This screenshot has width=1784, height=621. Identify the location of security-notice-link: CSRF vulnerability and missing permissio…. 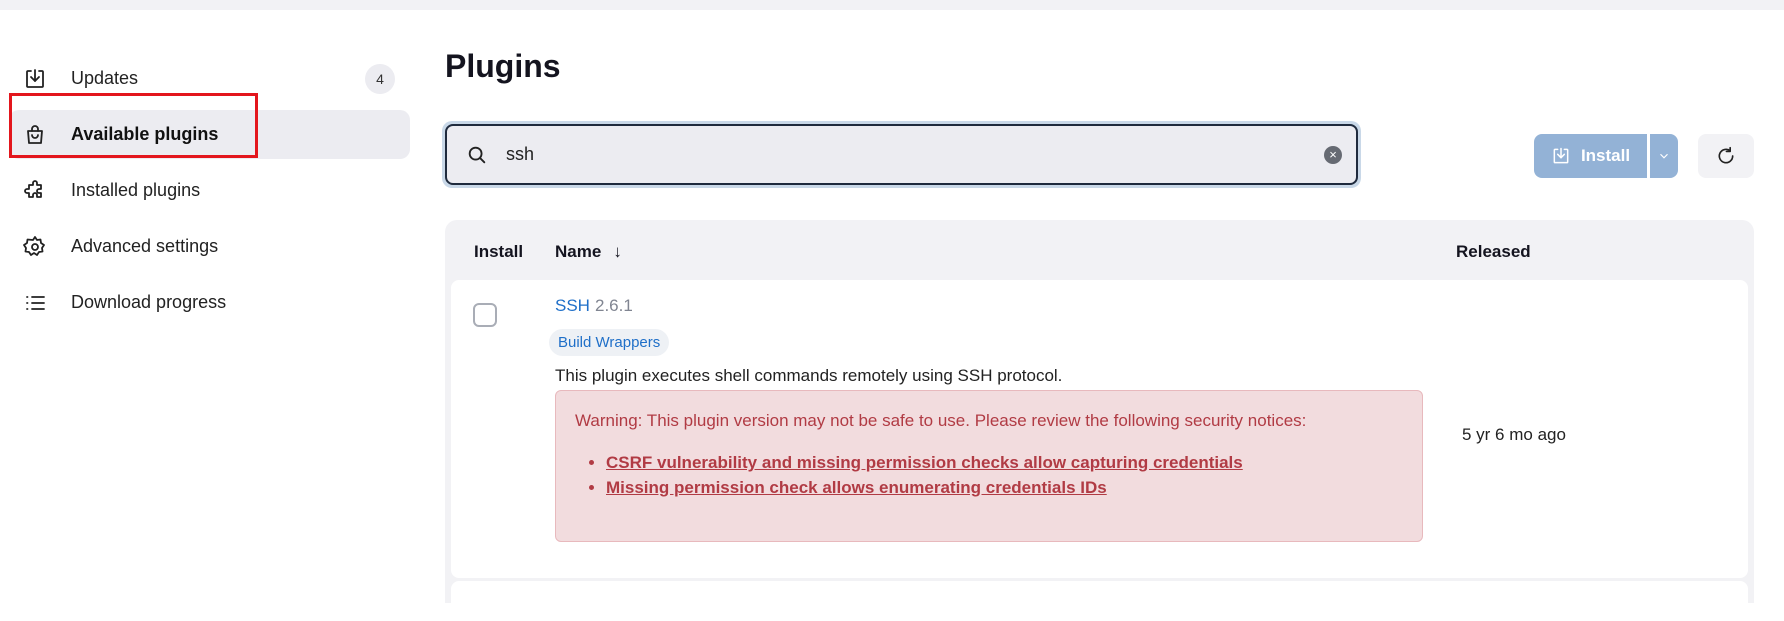
(924, 462).